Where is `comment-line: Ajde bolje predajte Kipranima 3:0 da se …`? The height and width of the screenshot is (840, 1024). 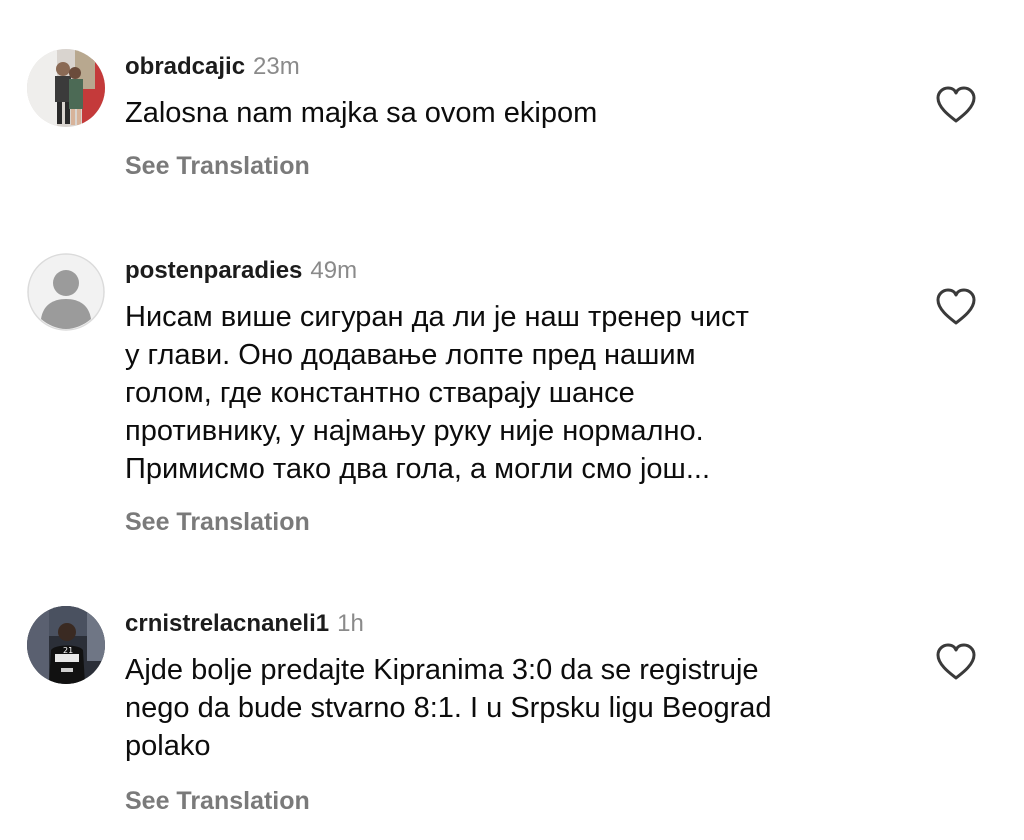
comment-line: Ajde bolje predajte Kipranima 3:0 da se … is located at coordinates (442, 670).